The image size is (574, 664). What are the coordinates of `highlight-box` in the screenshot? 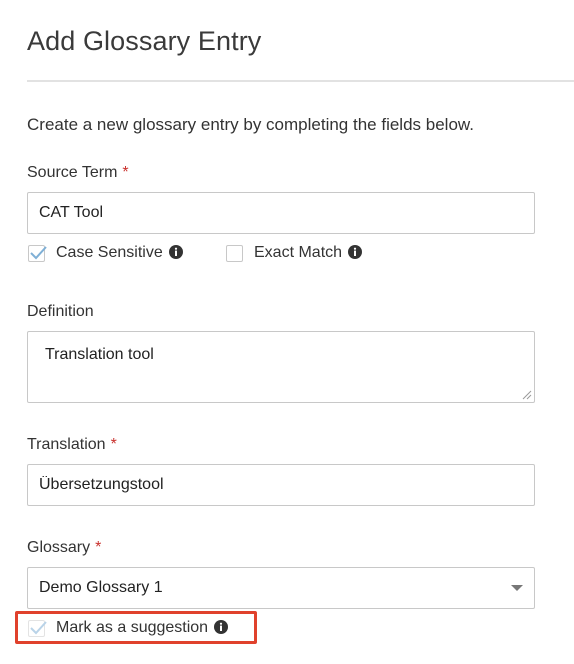 It's located at (136, 627).